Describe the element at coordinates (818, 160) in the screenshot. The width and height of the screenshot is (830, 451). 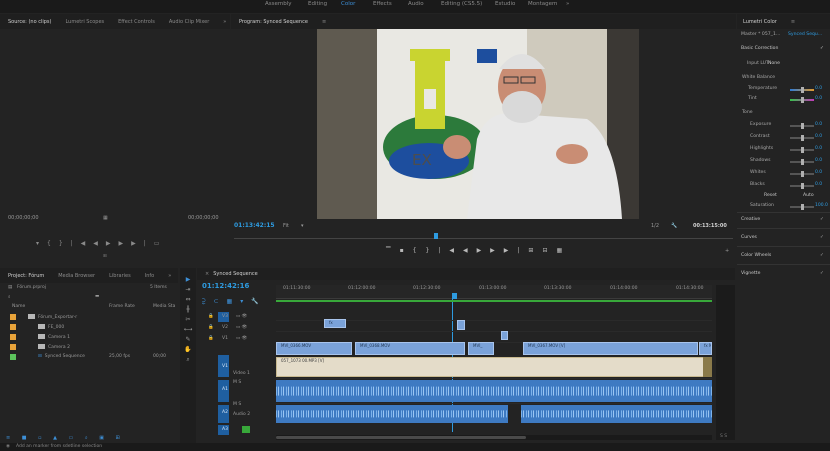
I see `shadows-value: 0.0` at that location.